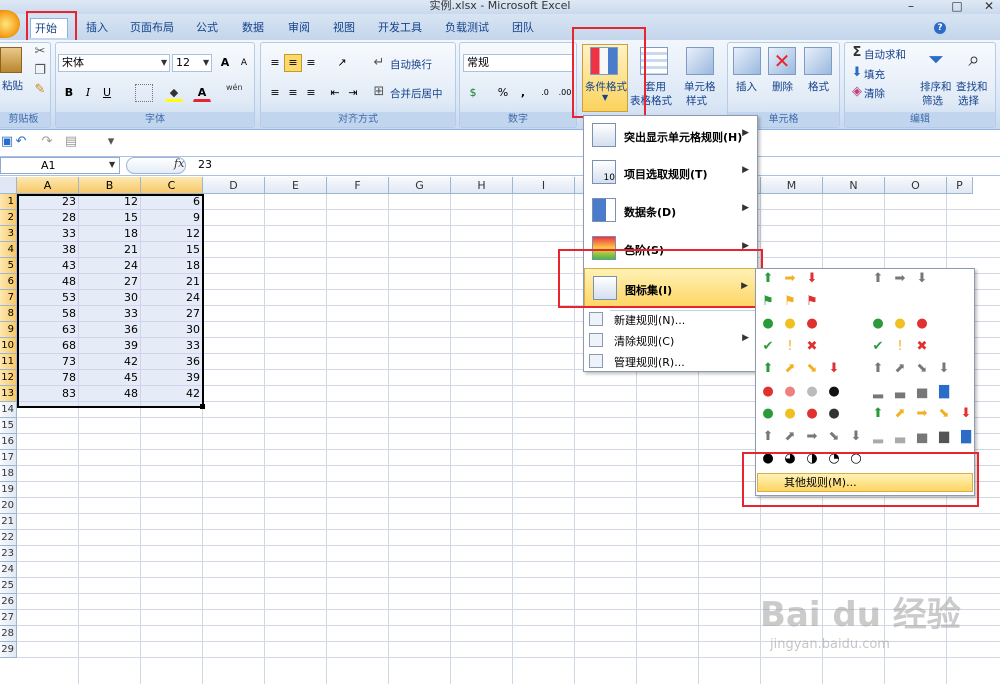 The width and height of the screenshot is (1000, 684). What do you see at coordinates (275, 63) in the screenshot?
I see `align-top-icon: ≡` at bounding box center [275, 63].